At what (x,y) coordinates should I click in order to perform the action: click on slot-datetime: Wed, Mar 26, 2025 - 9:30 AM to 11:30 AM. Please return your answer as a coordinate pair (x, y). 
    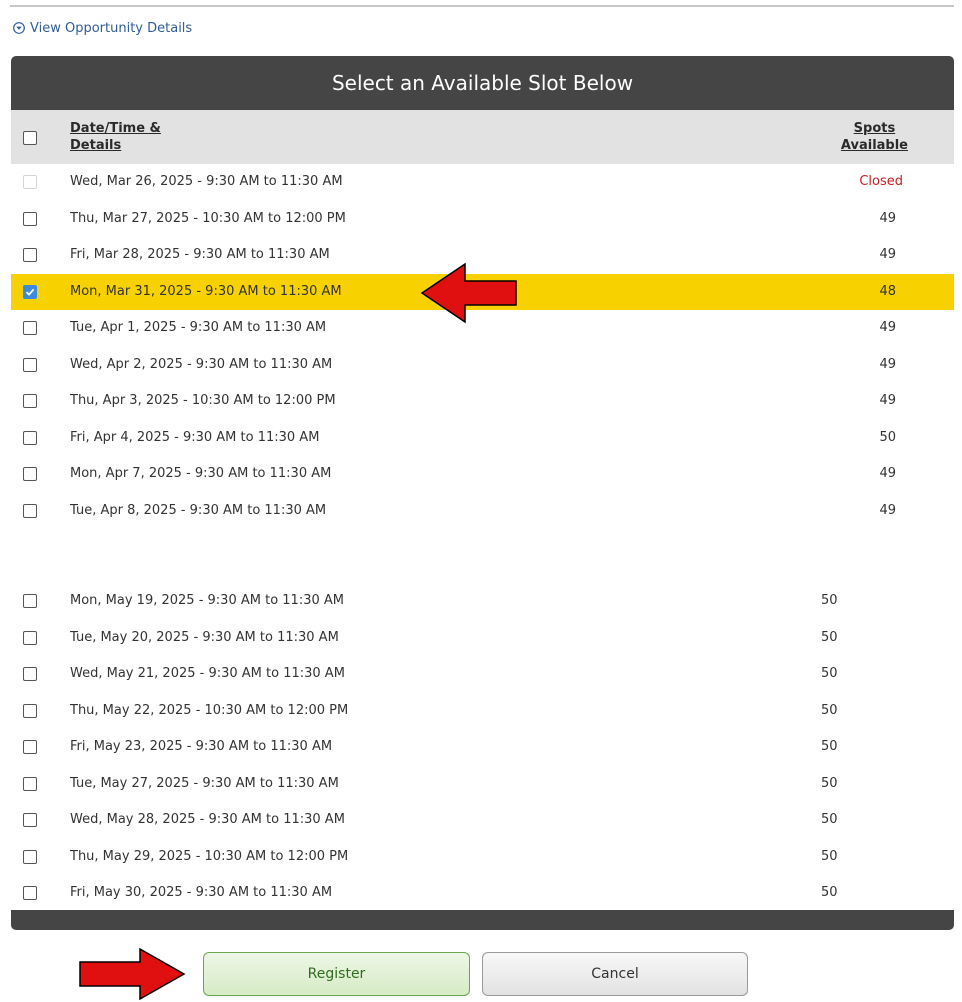
    Looking at the image, I should click on (206, 181).